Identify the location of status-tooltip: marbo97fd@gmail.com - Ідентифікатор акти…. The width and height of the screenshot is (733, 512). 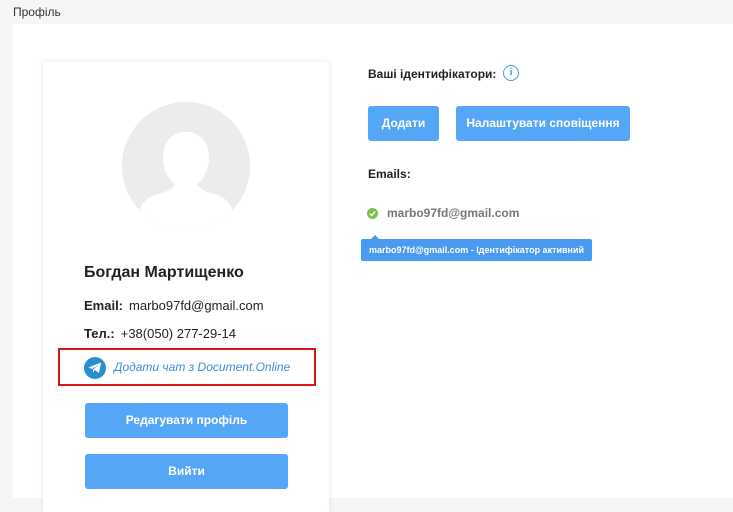
(477, 248).